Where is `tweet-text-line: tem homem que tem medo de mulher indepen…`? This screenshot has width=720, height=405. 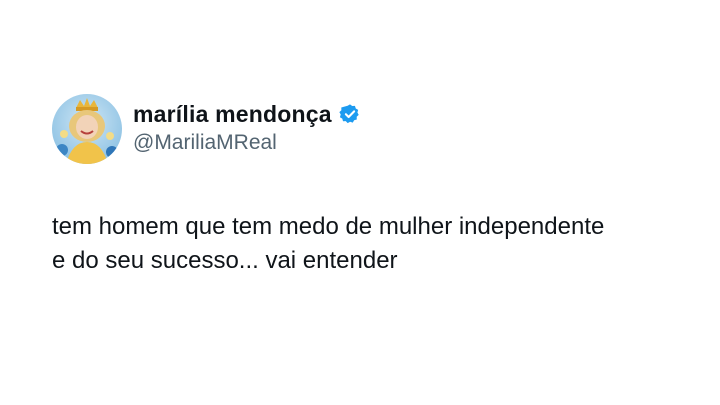
tweet-text-line: tem homem que tem medo de mulher indepen… is located at coordinates (328, 226).